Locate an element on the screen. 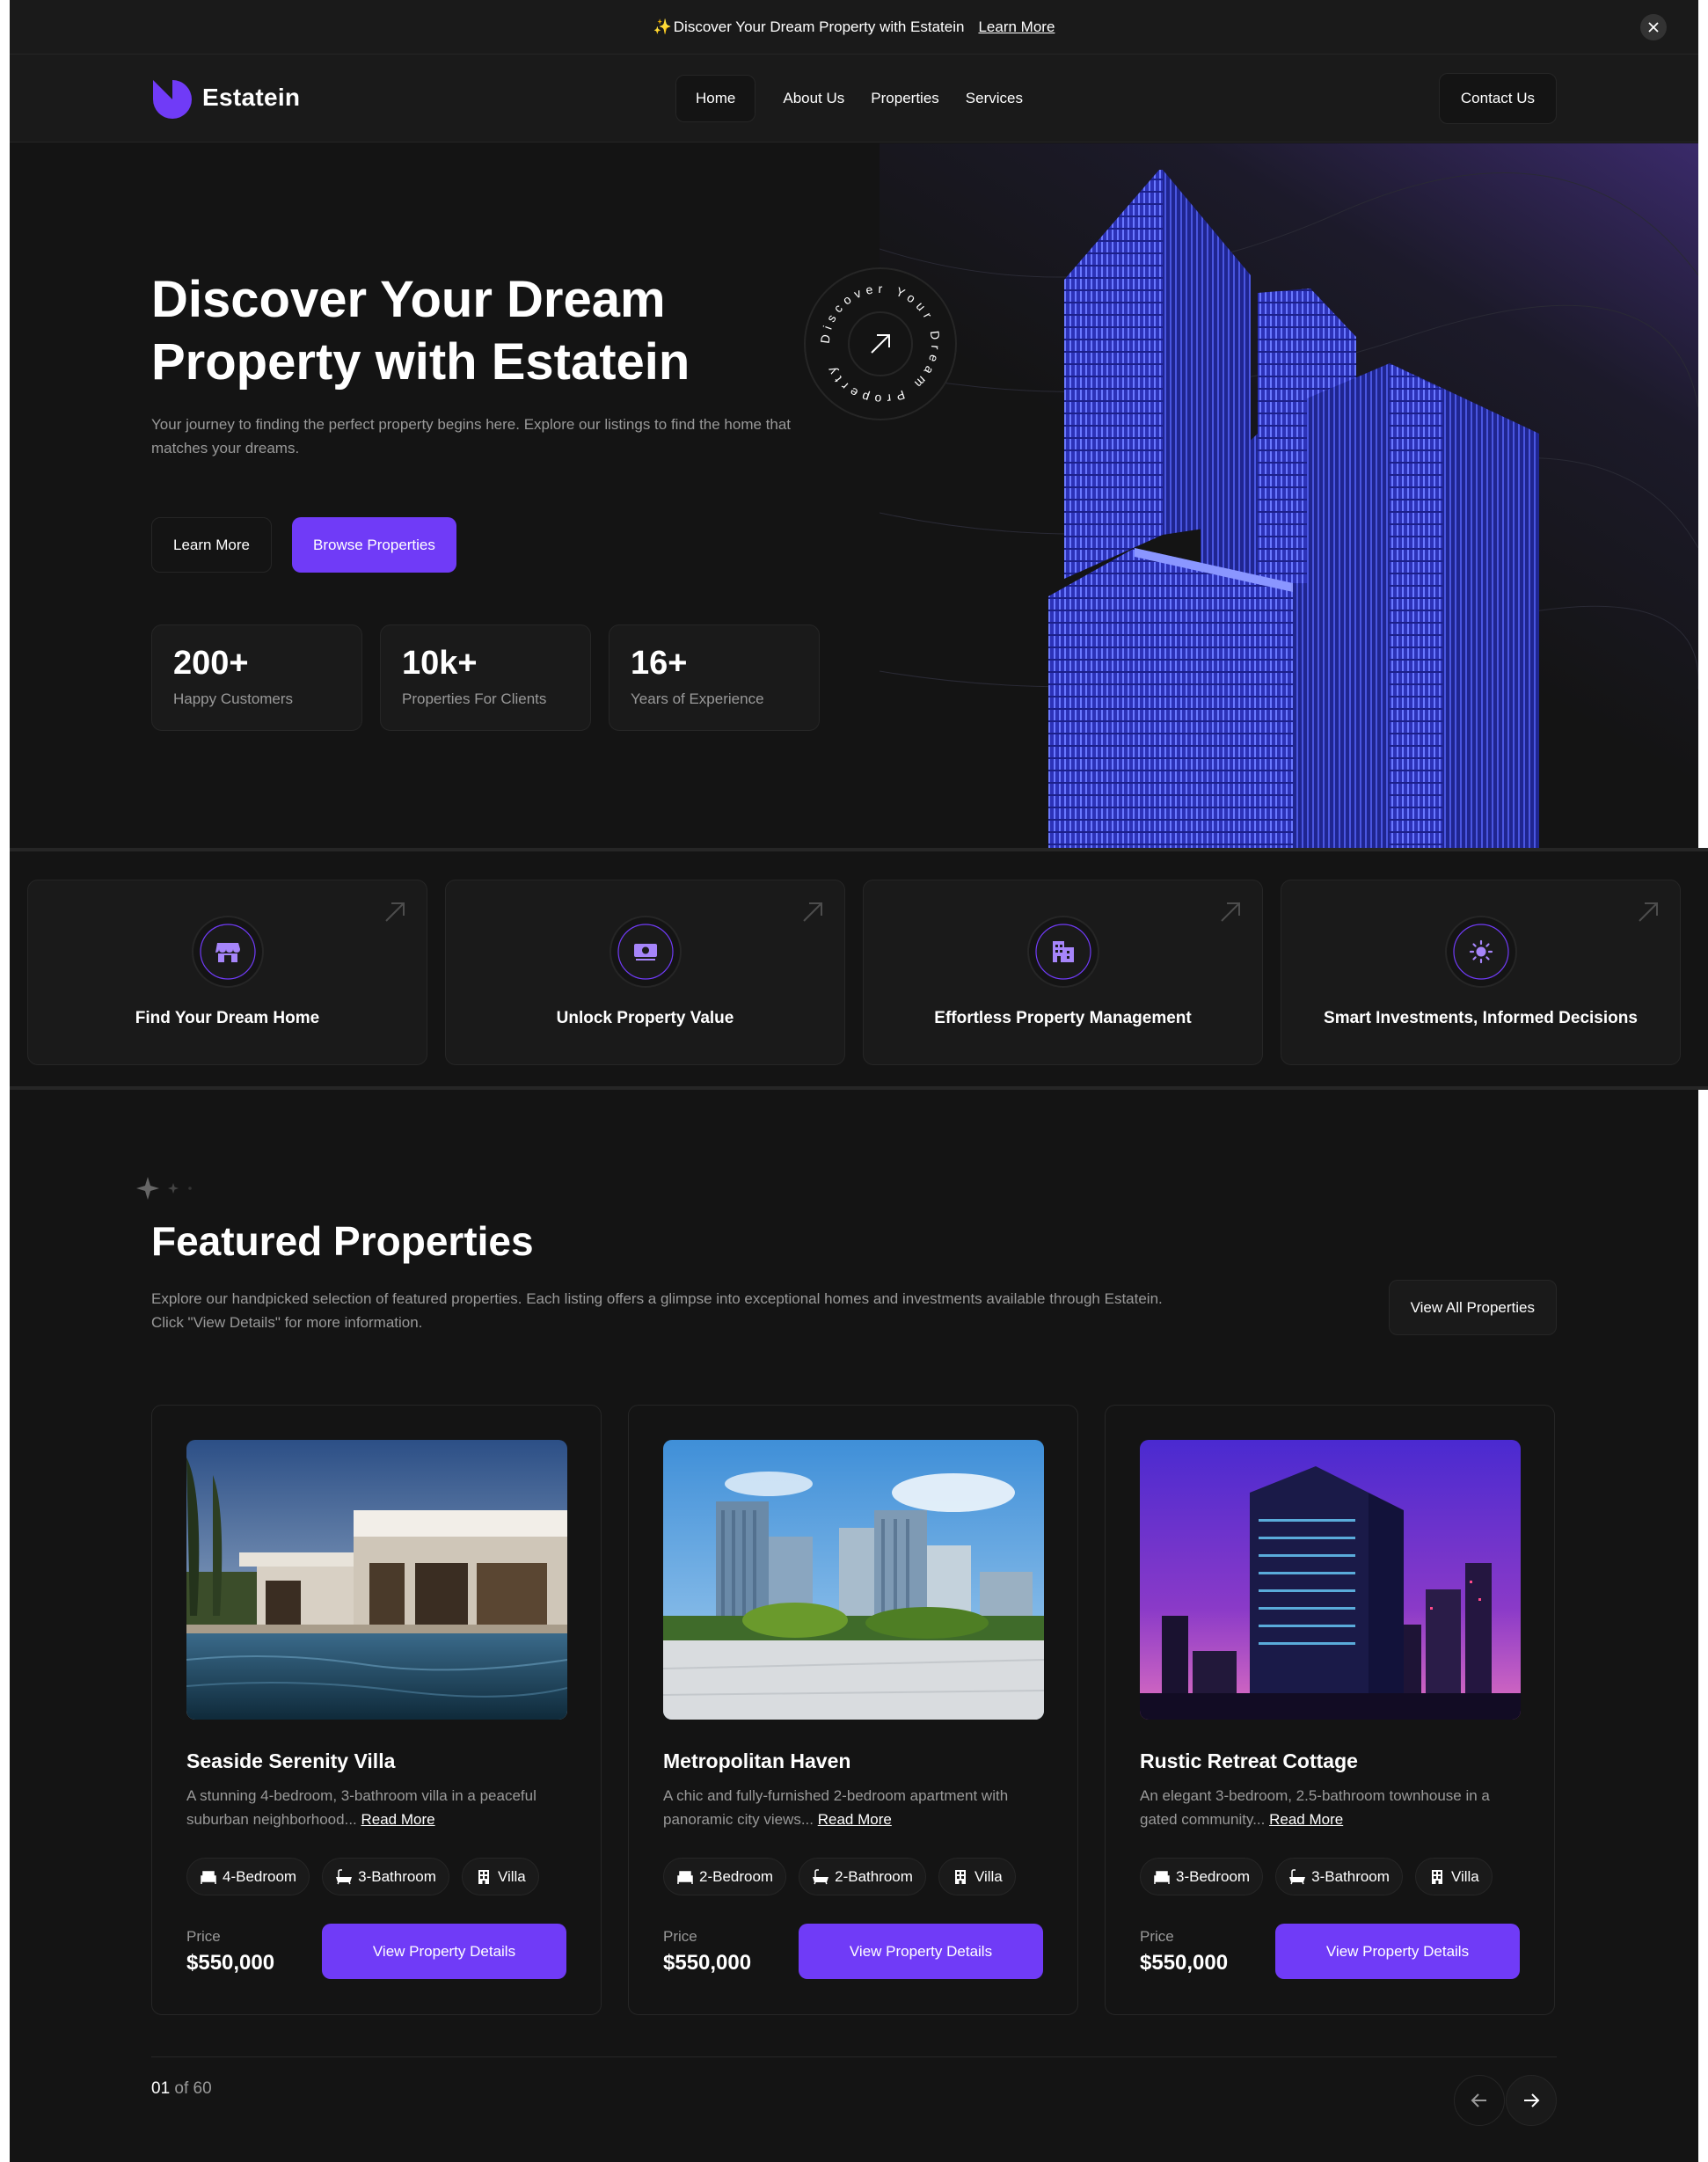 This screenshot has height=2162, width=1708. close-icon is located at coordinates (1653, 27).